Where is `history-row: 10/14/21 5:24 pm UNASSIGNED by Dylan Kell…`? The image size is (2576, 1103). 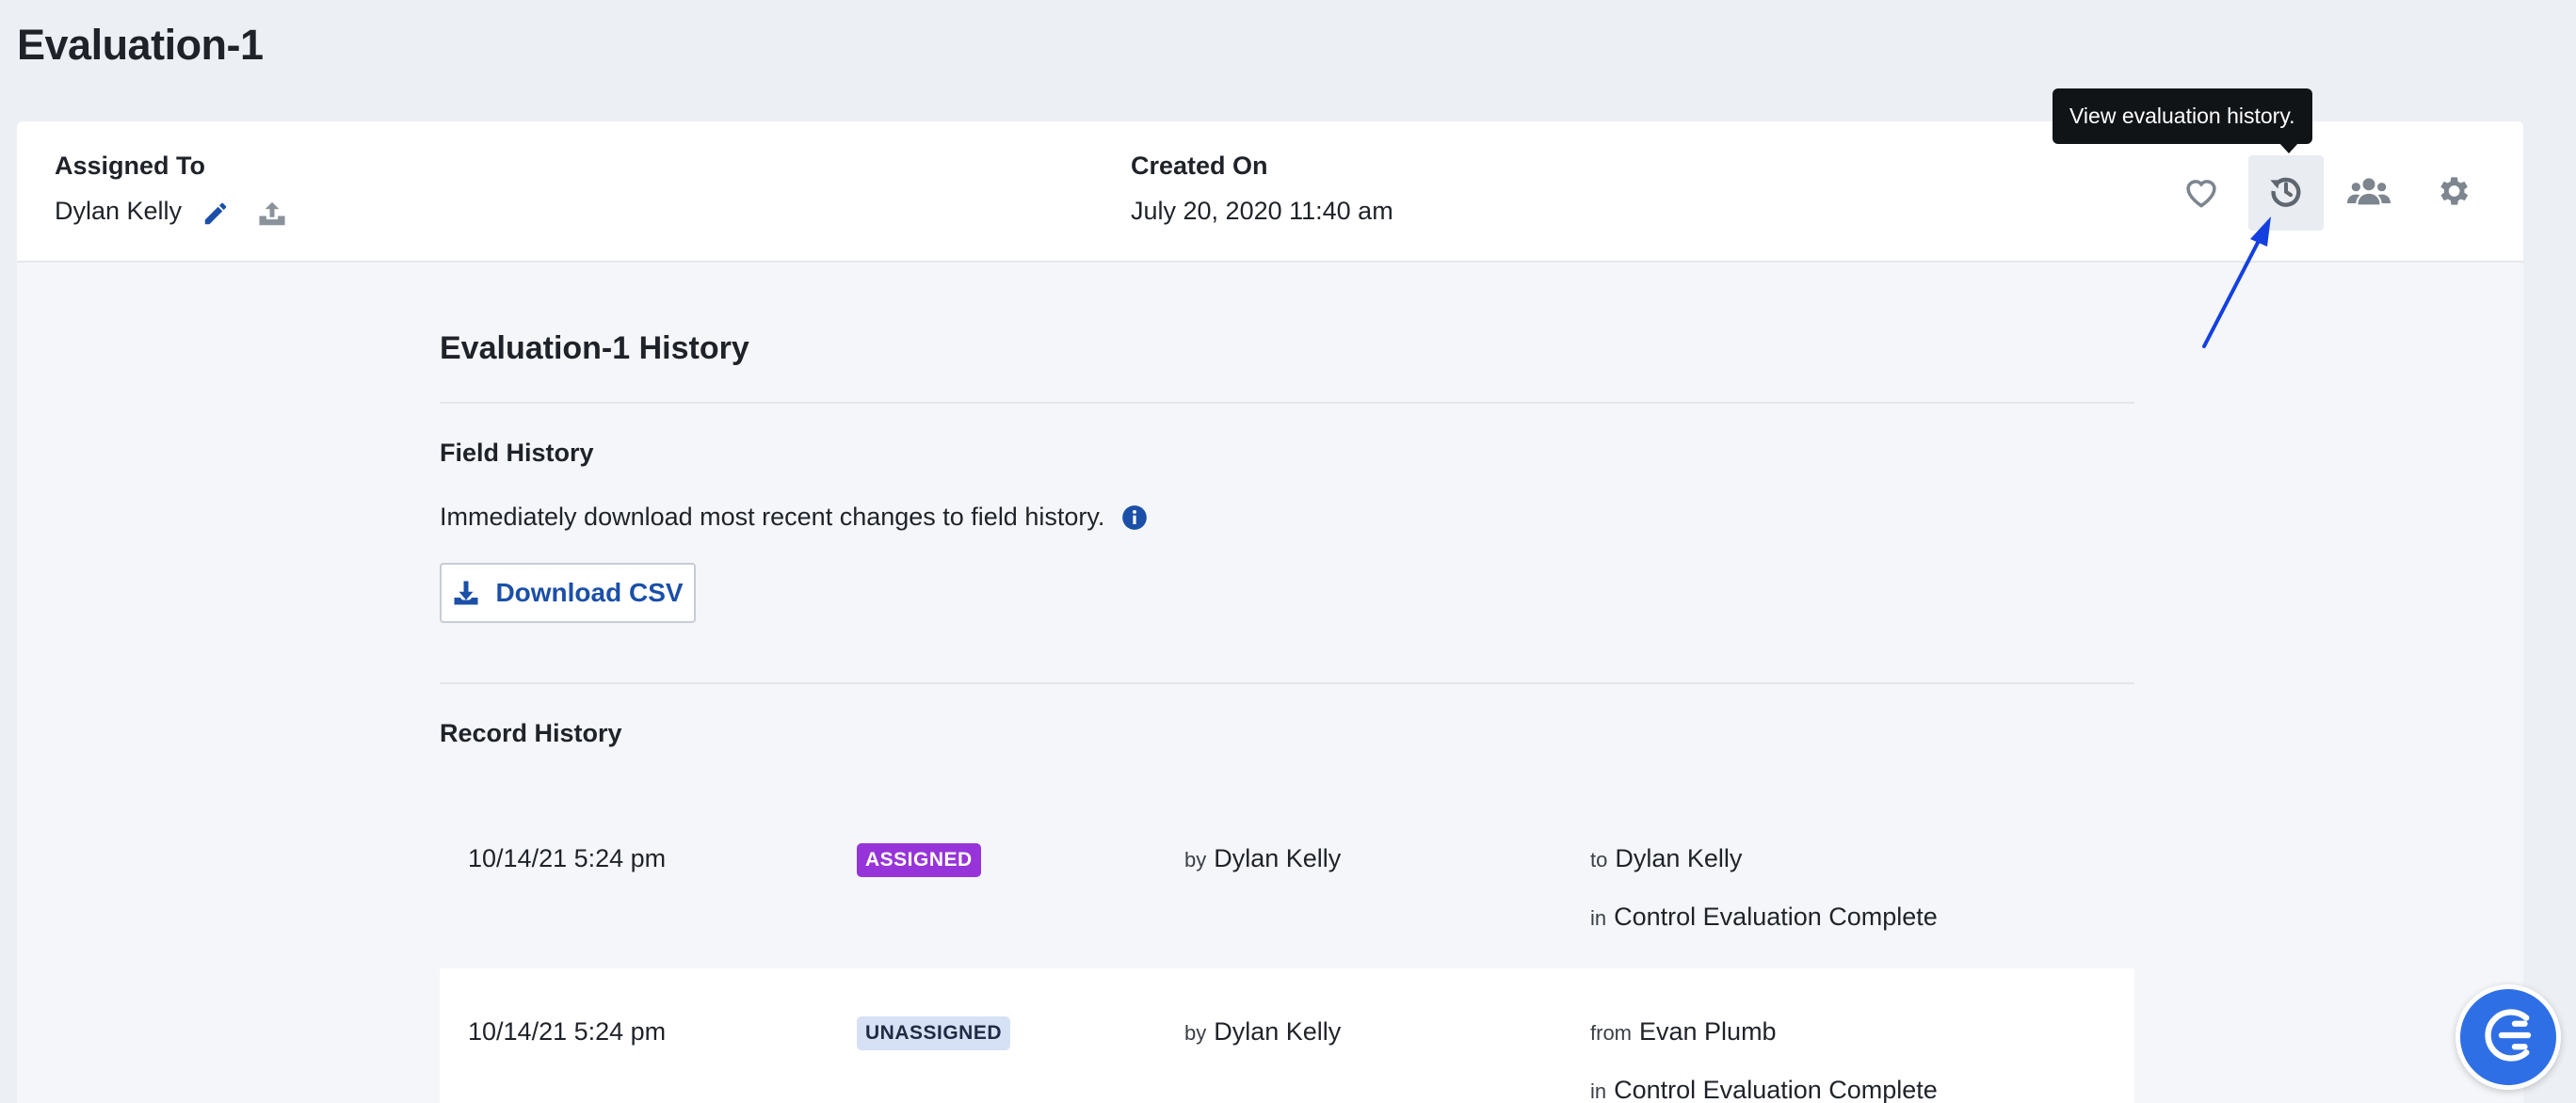 history-row: 10/14/21 5:24 pm UNASSIGNED by Dylan Kell… is located at coordinates (1287, 1035).